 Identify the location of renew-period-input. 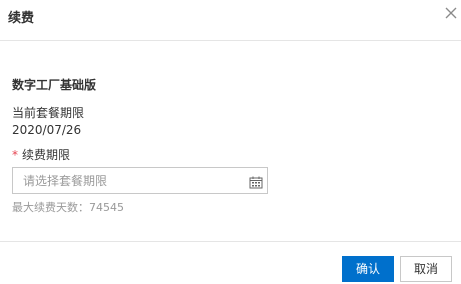
(130, 180).